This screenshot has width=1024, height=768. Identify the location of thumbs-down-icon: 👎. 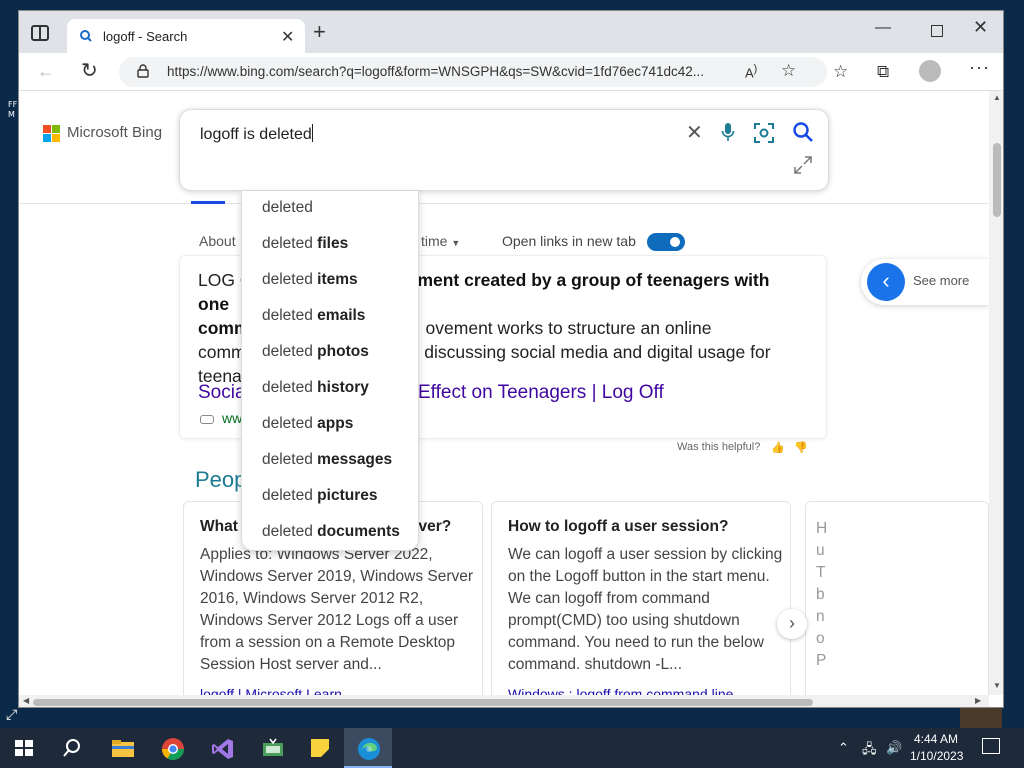
(801, 447).